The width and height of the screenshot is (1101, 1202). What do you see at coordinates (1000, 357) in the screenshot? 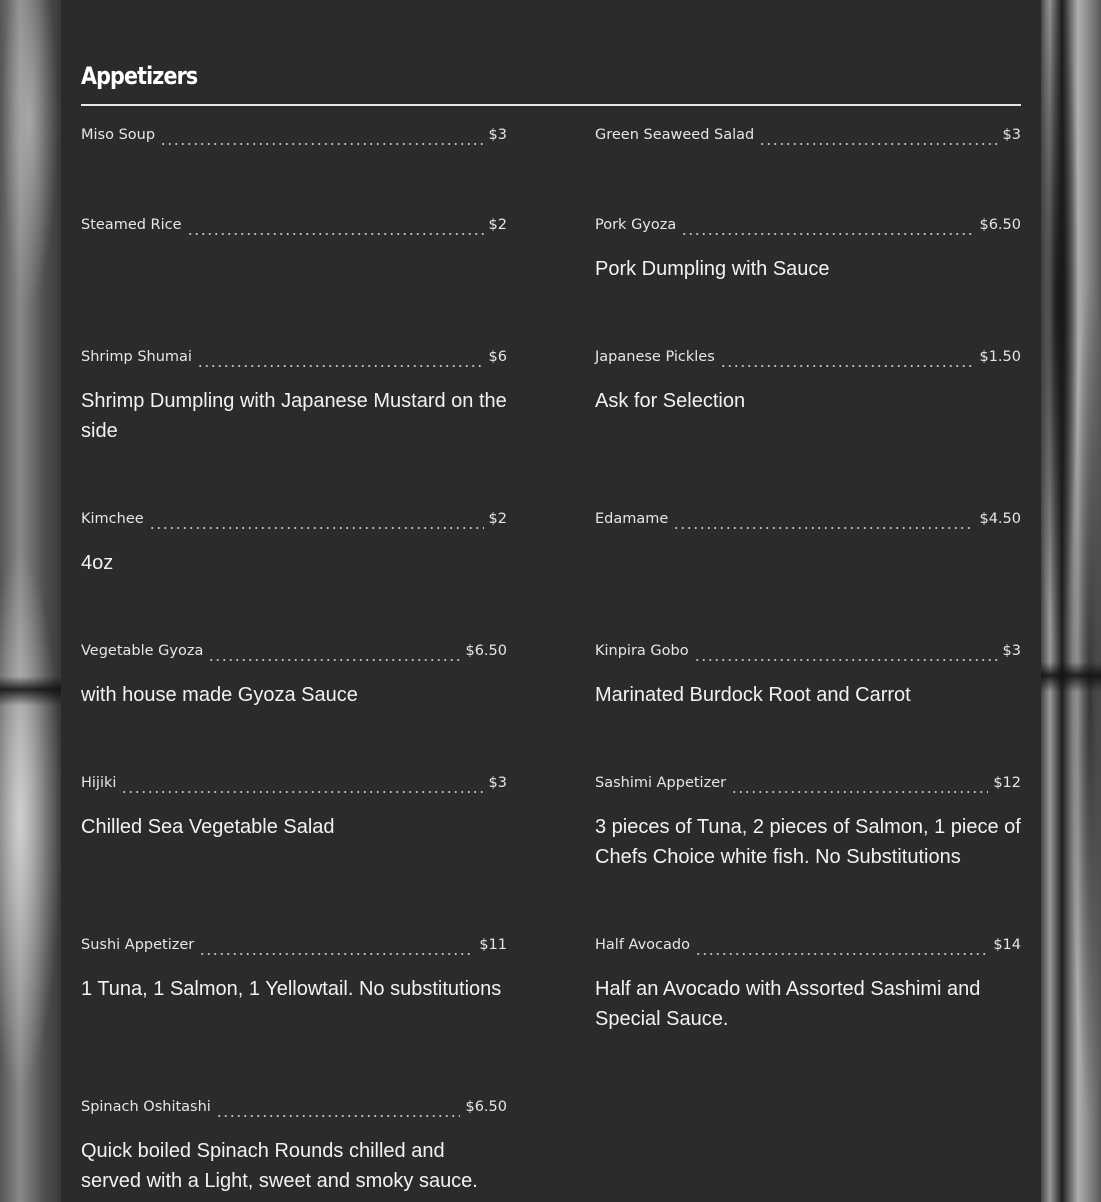
I see `menu-item-price: $1.50` at bounding box center [1000, 357].